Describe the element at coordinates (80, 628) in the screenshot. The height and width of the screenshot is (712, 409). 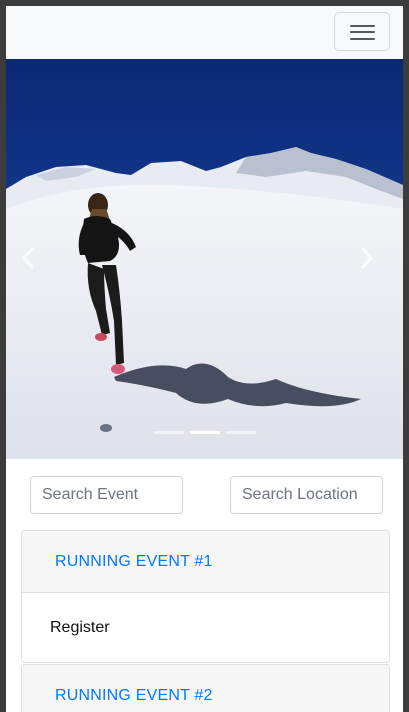
I see `register-link: Register` at that location.